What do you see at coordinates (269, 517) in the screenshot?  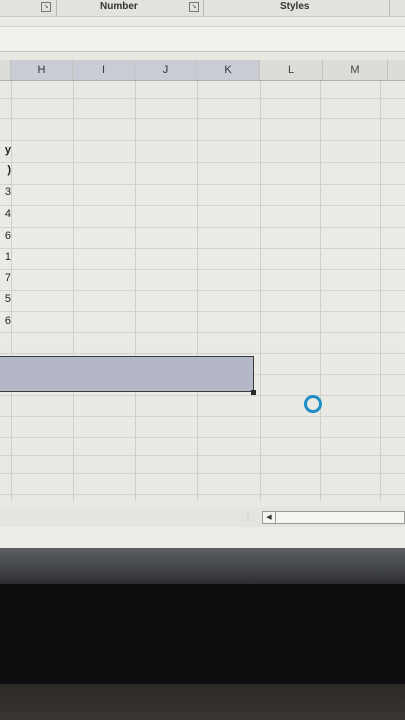 I see `scroll-left-icon: ◀` at bounding box center [269, 517].